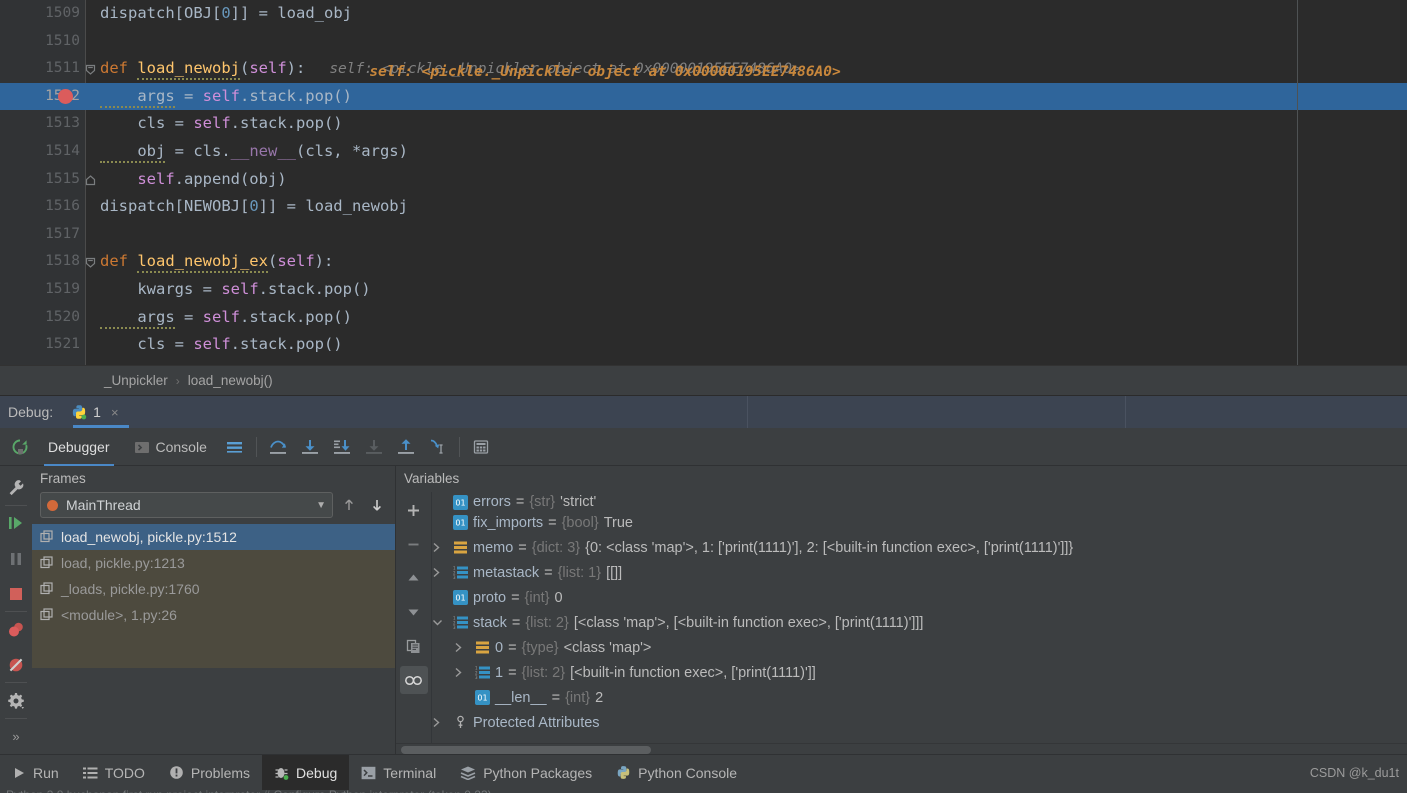 The height and width of the screenshot is (793, 1407). I want to click on thread-select: MainThread ▼, so click(186, 505).